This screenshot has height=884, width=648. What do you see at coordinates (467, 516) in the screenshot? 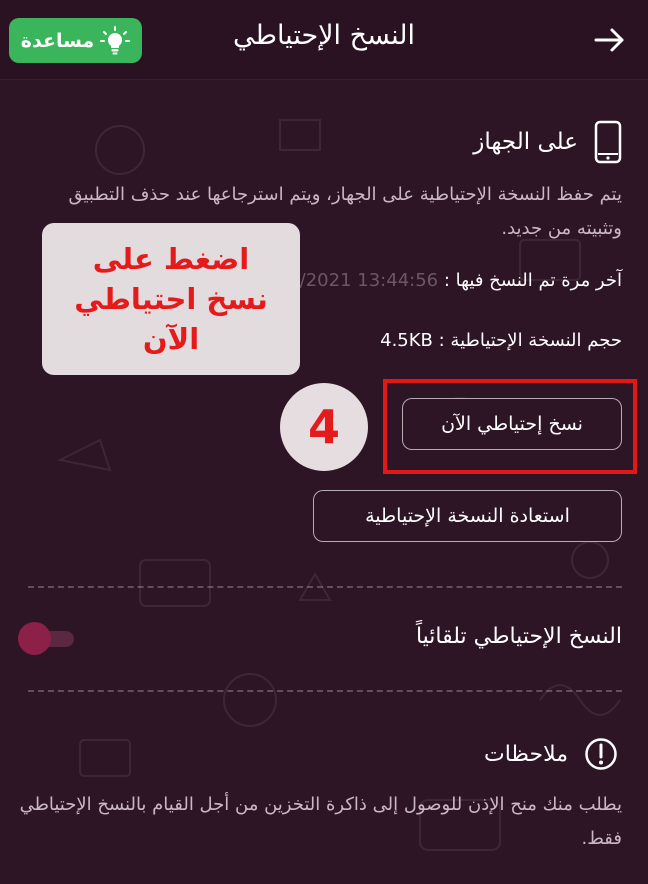
I see `restore-backup-button: استعادة النسخة الإحتياطية` at bounding box center [467, 516].